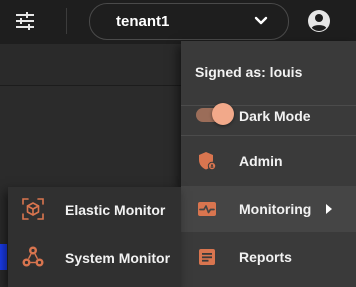 The width and height of the screenshot is (356, 287). I want to click on menu-divider, so click(268, 135).